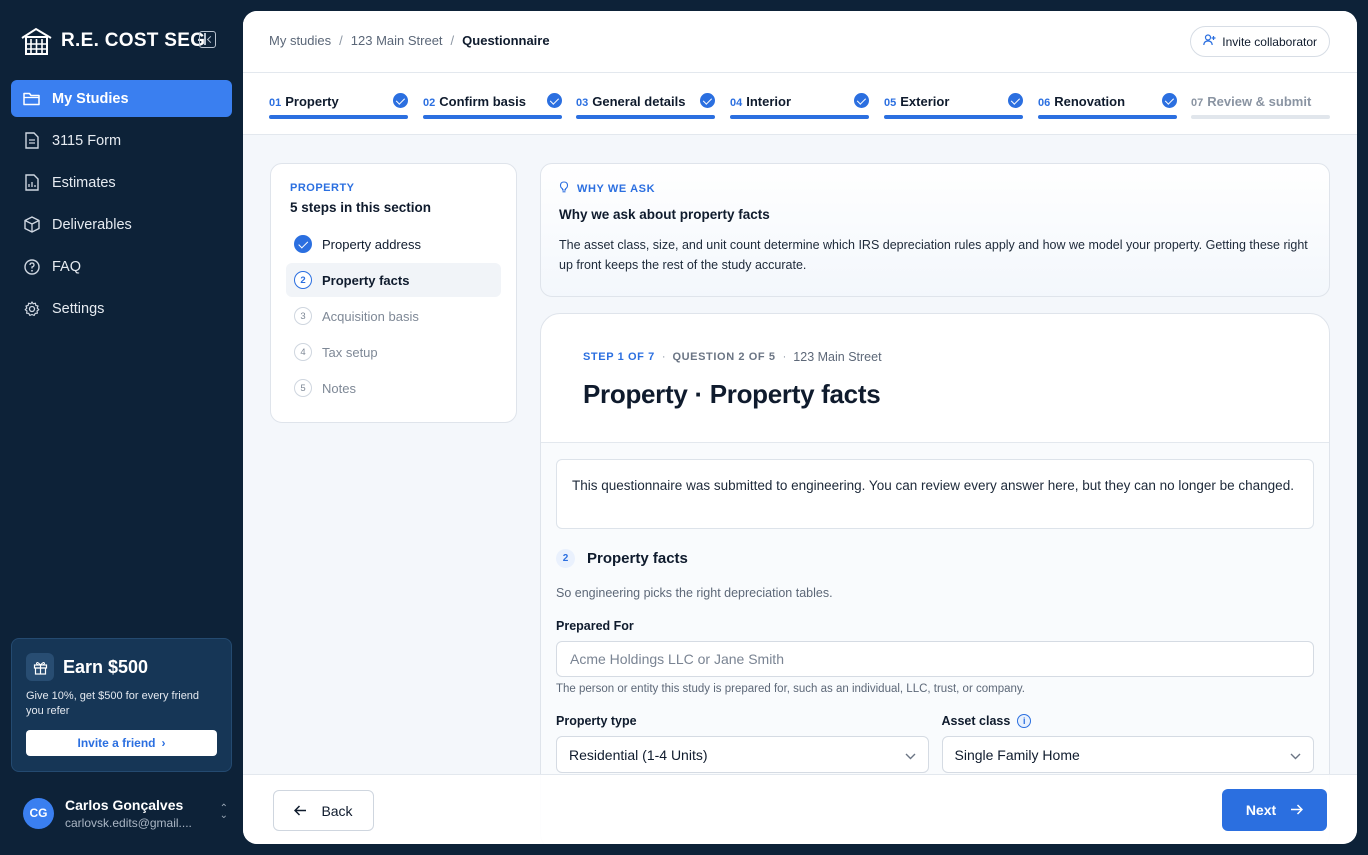  I want to click on section-kicker: PROPERTY, so click(322, 188).